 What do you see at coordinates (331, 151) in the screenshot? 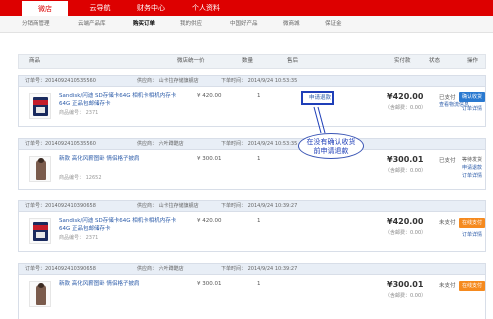
I see `annotation-line-2: 前申请退款` at bounding box center [331, 151].